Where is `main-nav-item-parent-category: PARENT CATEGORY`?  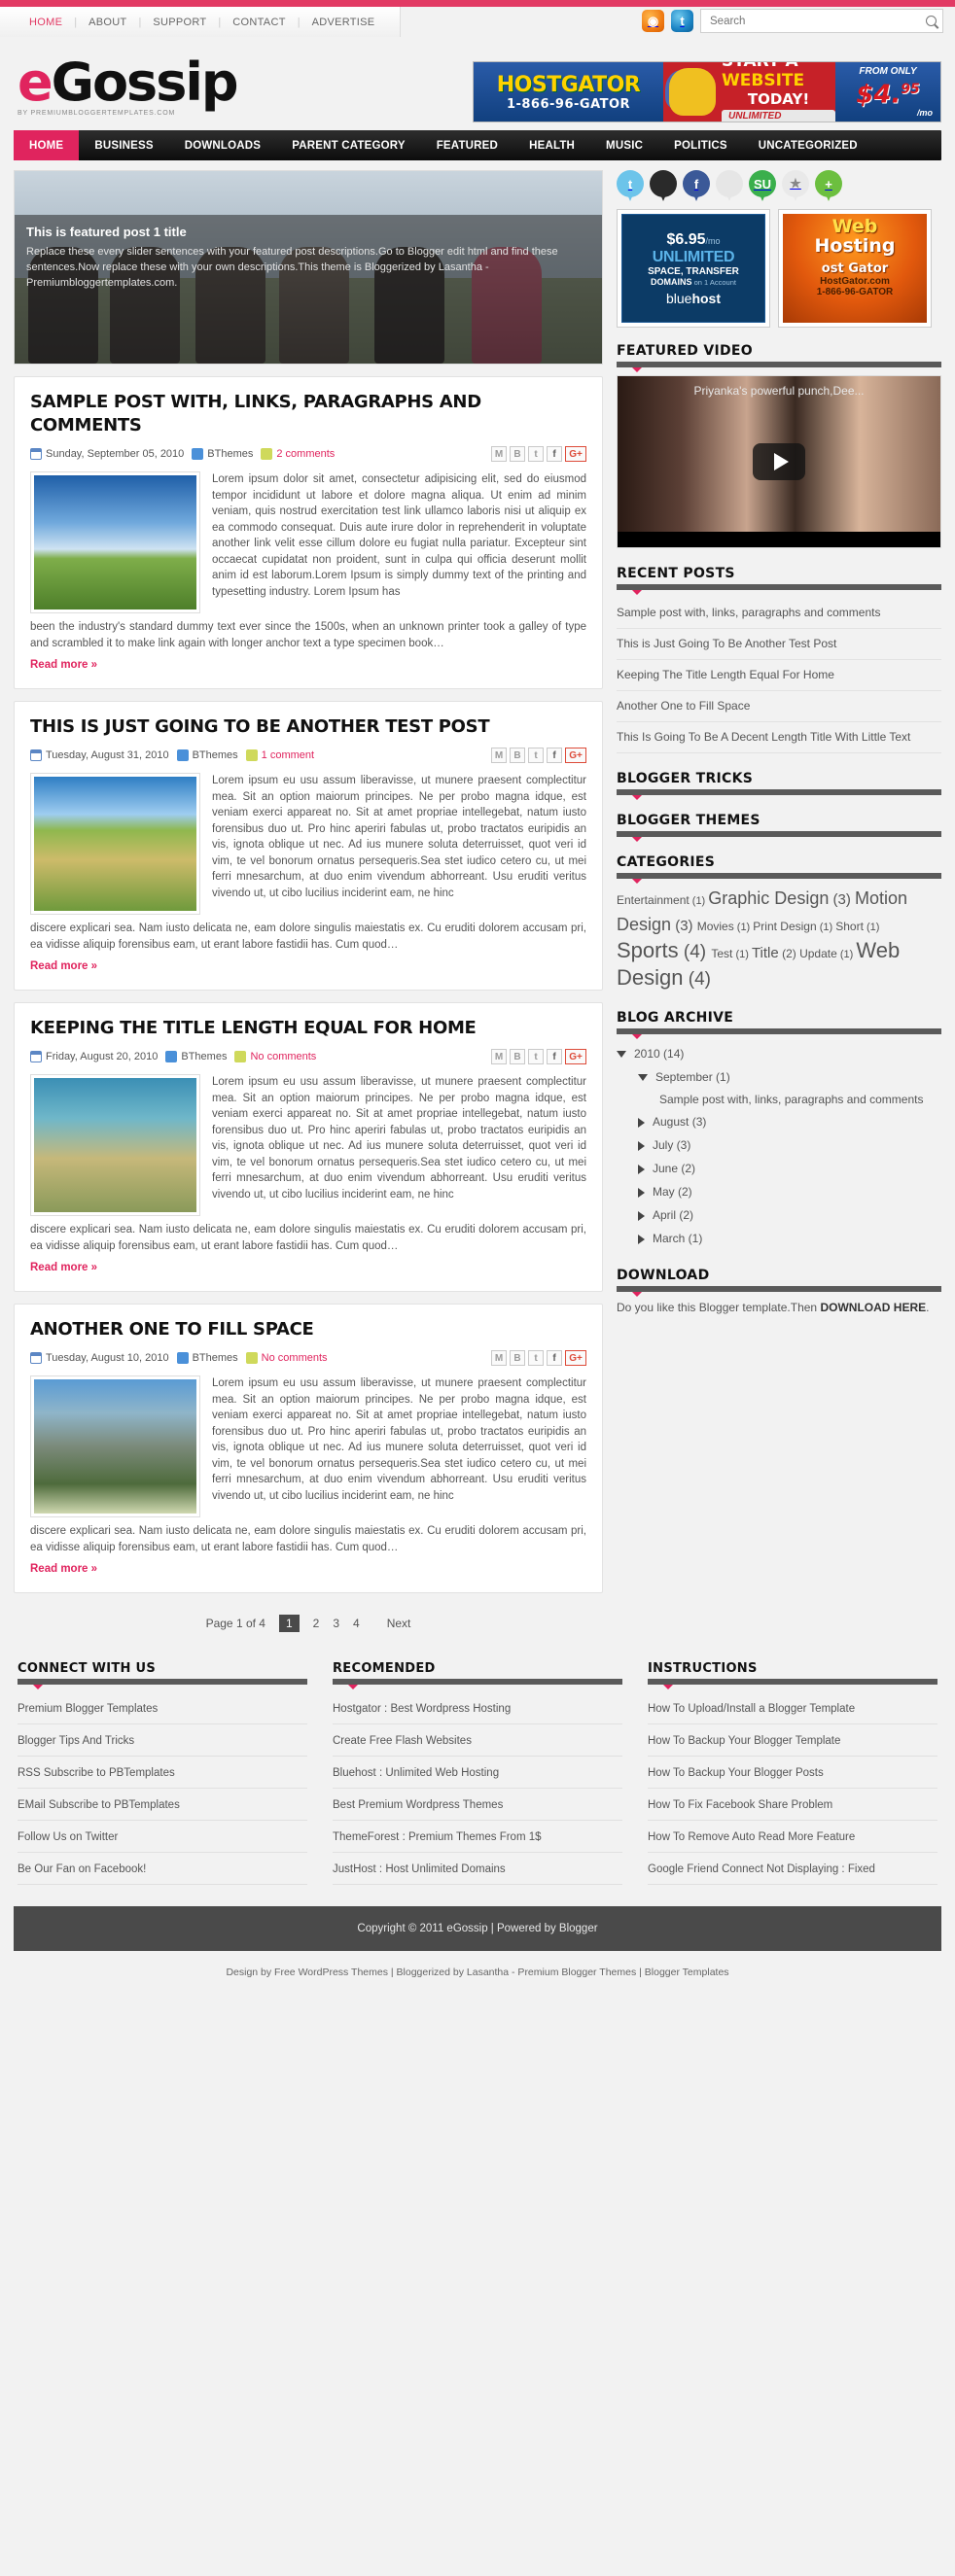 main-nav-item-parent-category: PARENT CATEGORY is located at coordinates (348, 145).